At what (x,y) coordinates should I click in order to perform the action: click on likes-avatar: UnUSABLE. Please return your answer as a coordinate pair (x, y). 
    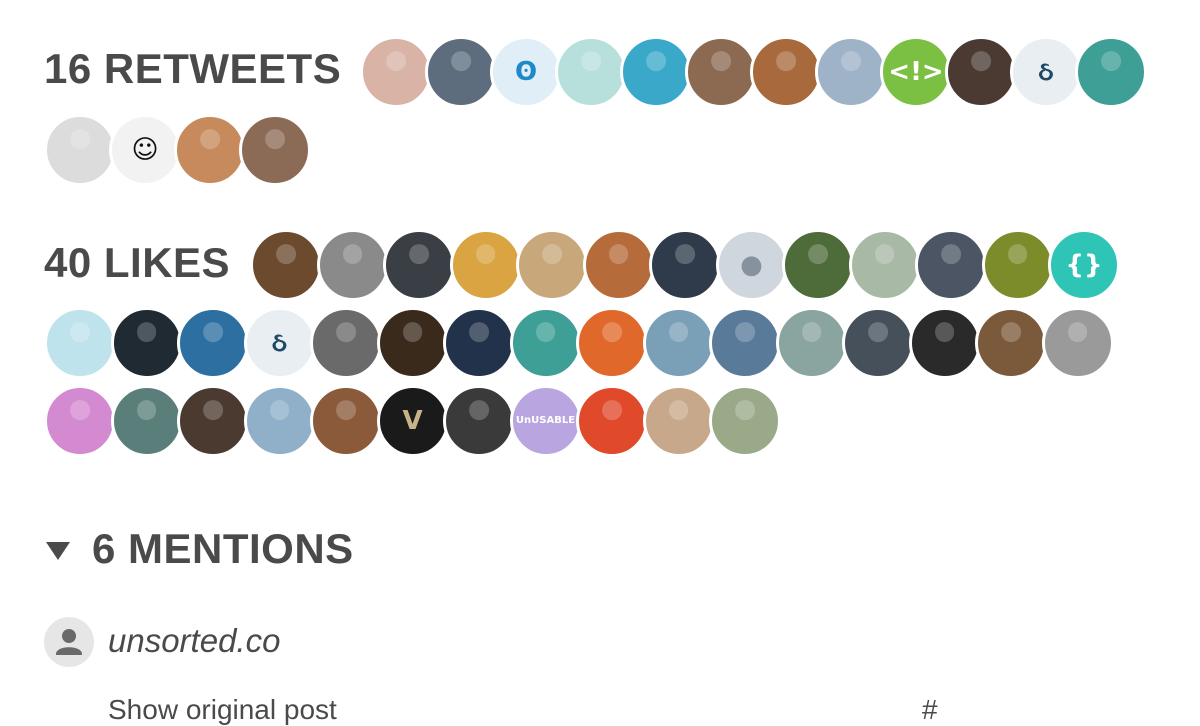
    Looking at the image, I should click on (545, 421).